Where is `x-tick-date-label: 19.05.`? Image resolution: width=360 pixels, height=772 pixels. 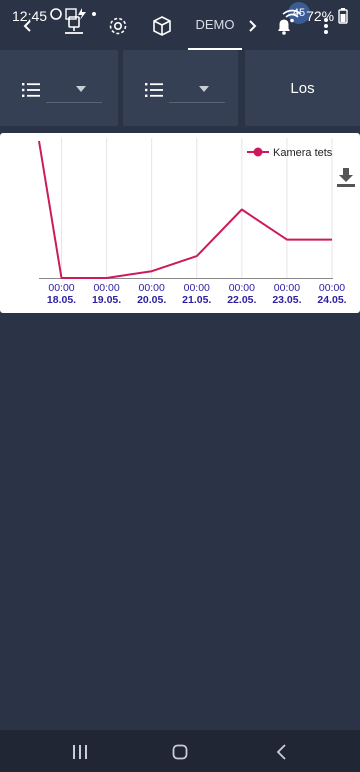
x-tick-date-label: 19.05. is located at coordinates (106, 300).